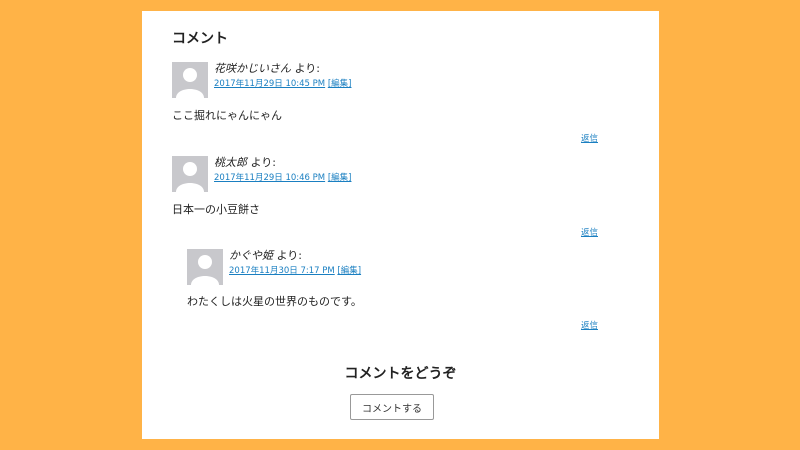 This screenshot has width=800, height=450. I want to click on comment-author: 花咲かじいさん, so click(252, 68).